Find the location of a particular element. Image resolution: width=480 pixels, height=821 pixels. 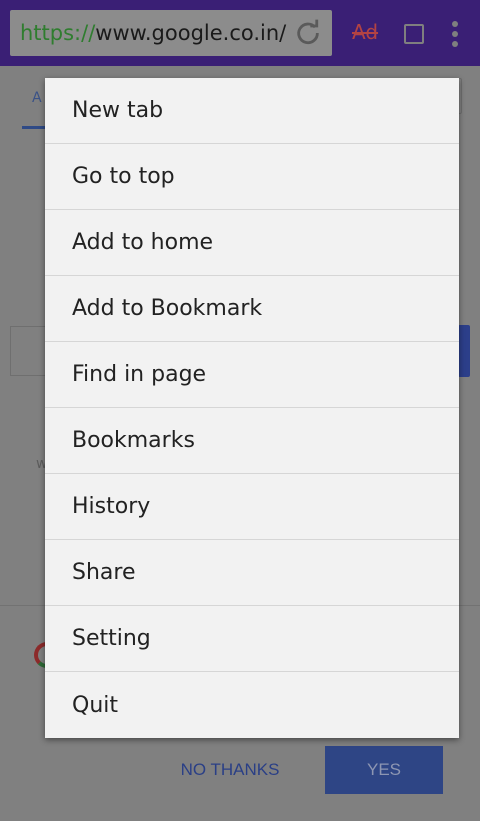

menu-item-go-to-top: Go to top is located at coordinates (252, 177).